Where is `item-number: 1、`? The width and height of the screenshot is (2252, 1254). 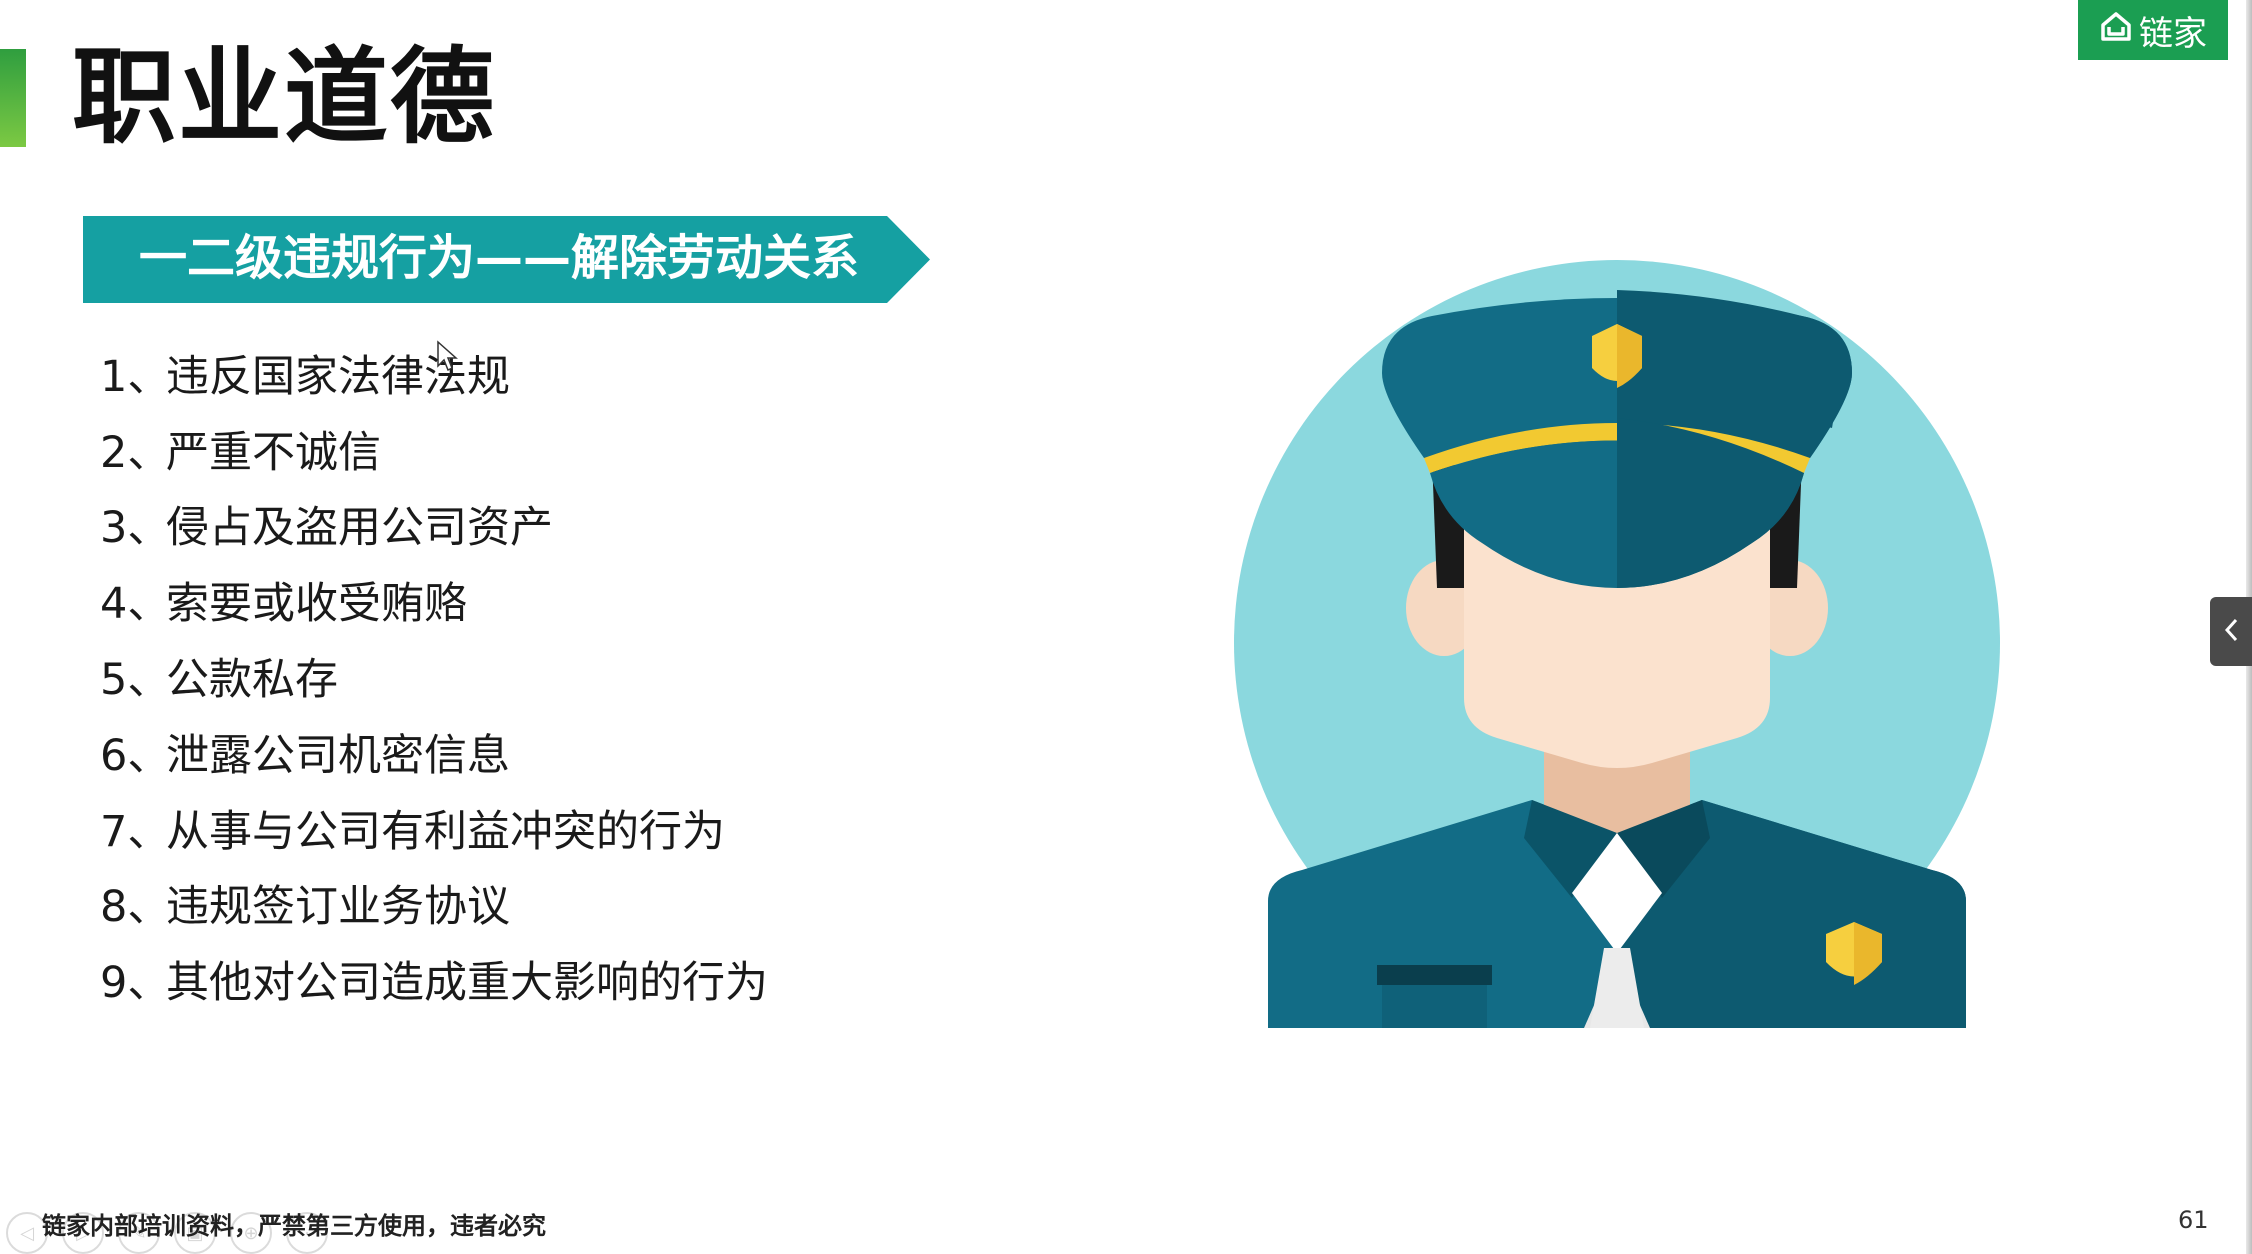
item-number: 1、 is located at coordinates (135, 376).